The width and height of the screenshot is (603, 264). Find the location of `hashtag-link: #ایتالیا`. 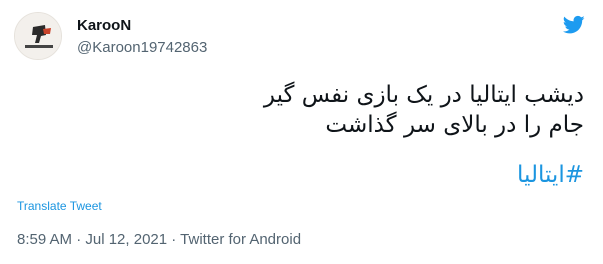

hashtag-link: #ایتالیا is located at coordinates (550, 175).